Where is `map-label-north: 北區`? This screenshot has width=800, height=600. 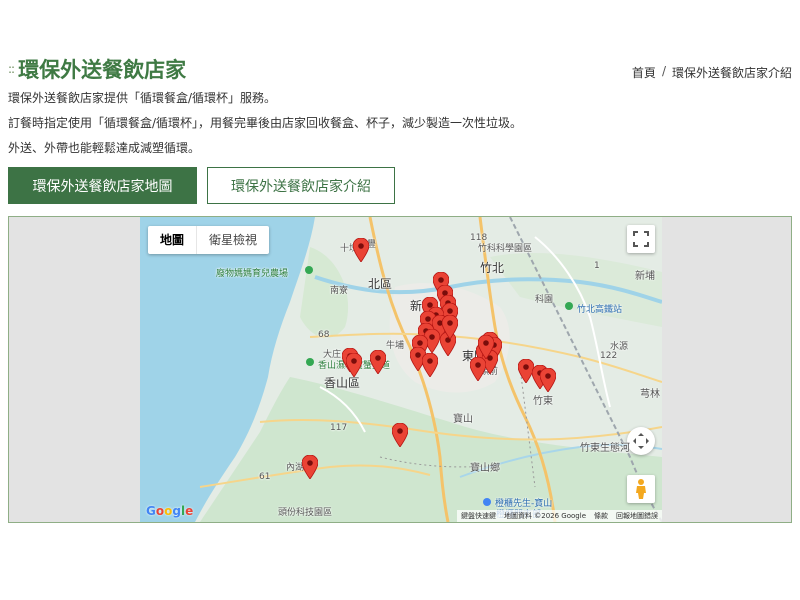
map-label-north: 北區 is located at coordinates (380, 284).